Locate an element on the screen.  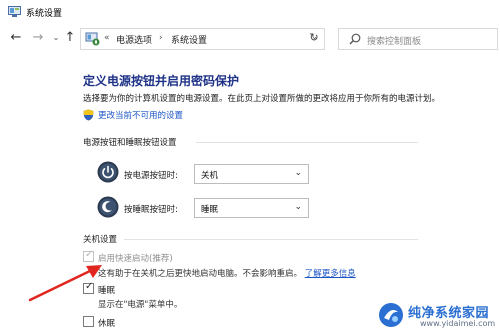
sleep-button-action-value: 睡眠 is located at coordinates (210, 210).